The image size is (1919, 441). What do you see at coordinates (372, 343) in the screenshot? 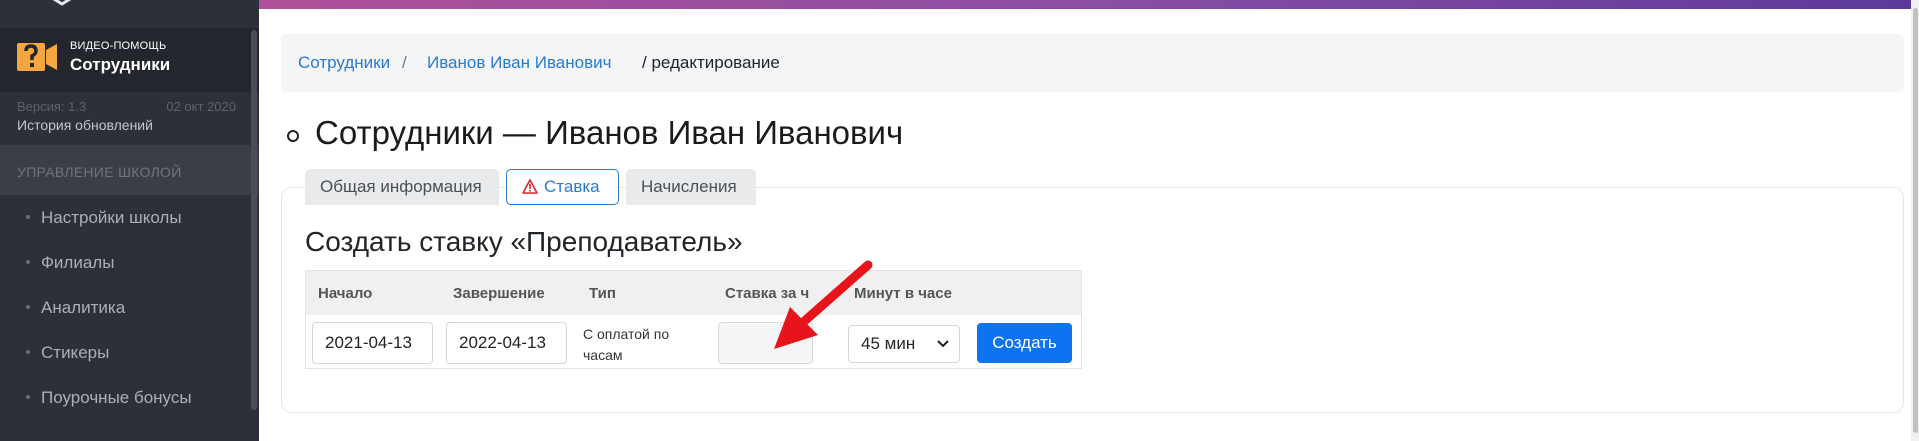
I see `start-date-input: 2021-04-13` at bounding box center [372, 343].